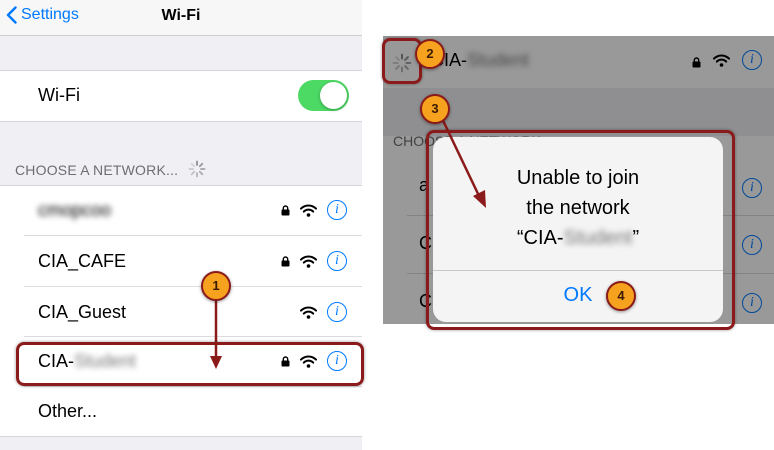 The width and height of the screenshot is (774, 450). What do you see at coordinates (190, 364) in the screenshot?
I see `selected-network-highlight` at bounding box center [190, 364].